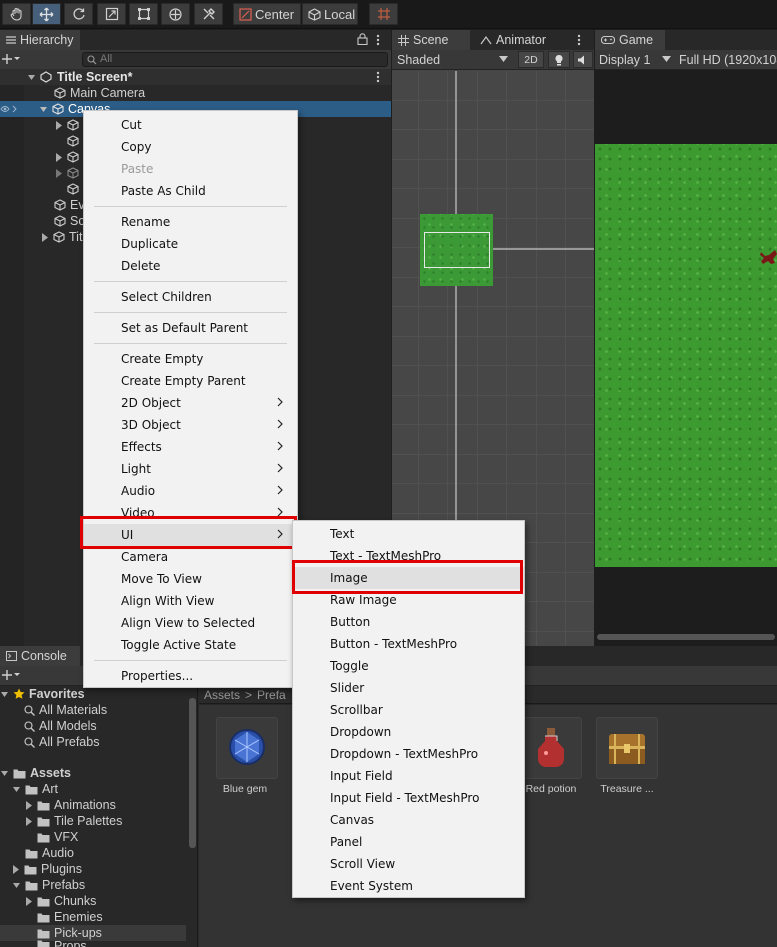 This screenshot has height=947, width=777. I want to click on transform-icon, so click(175, 14).